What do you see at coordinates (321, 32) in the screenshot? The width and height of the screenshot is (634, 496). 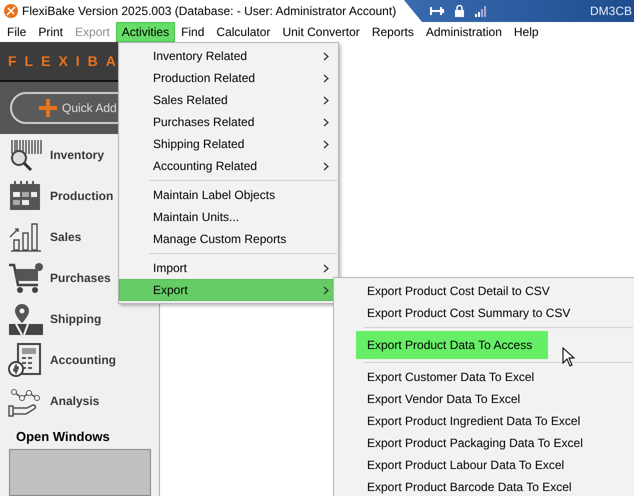 I see `menu-item: Unit Convertor` at bounding box center [321, 32].